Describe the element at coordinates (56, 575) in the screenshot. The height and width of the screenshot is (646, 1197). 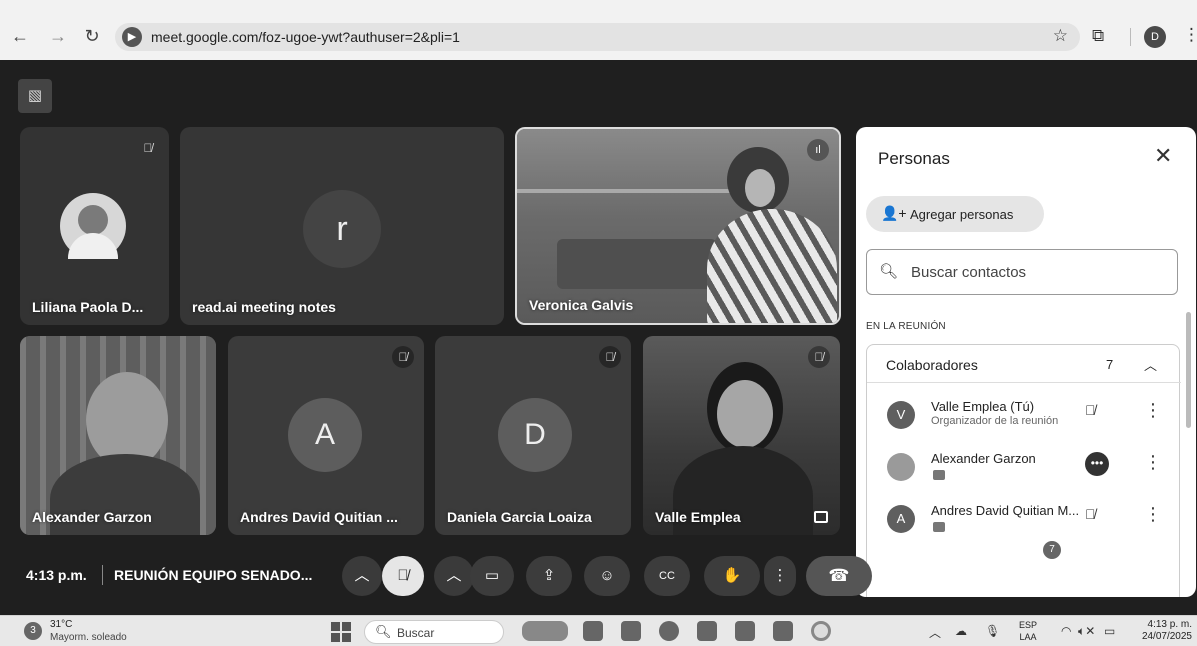
I see `meeting-time: 4:13 p.m.` at that location.